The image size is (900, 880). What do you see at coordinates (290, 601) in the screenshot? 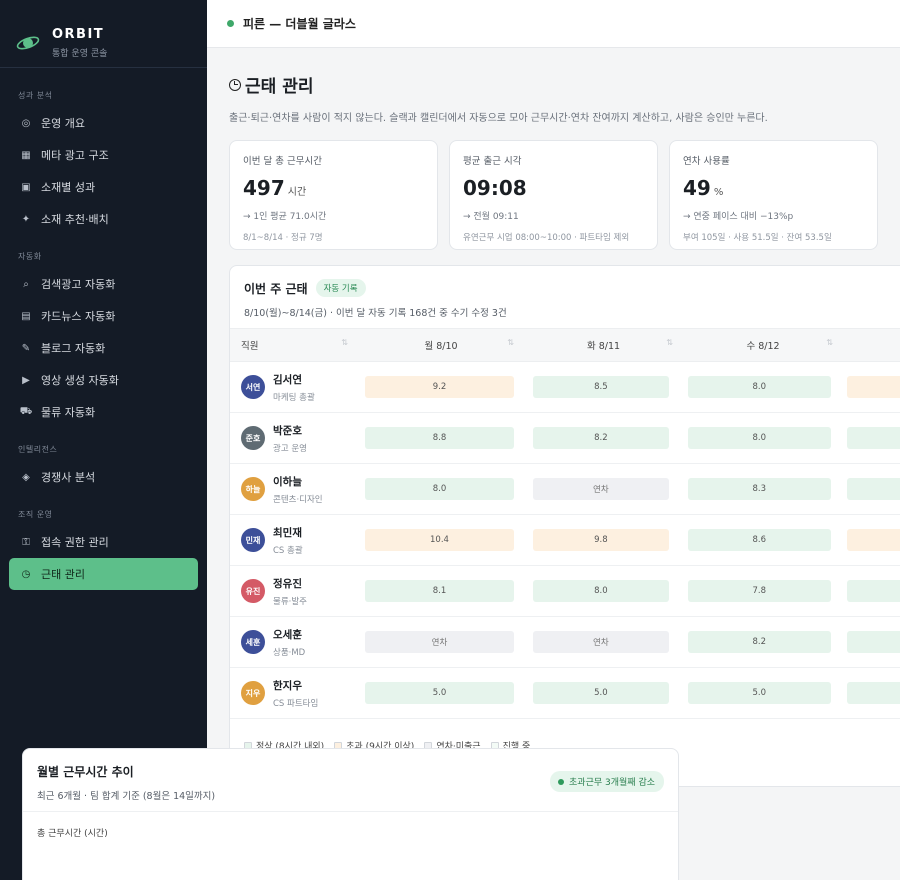
I see `employee-role: 물류·발주` at bounding box center [290, 601].